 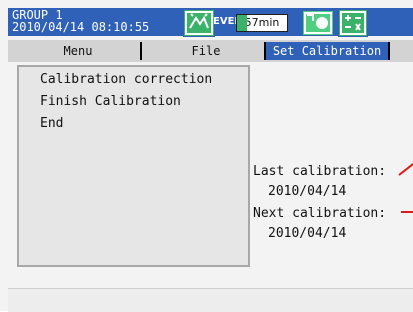 I want to click on next-calibration-label: Next calibration:, so click(x=320, y=213).